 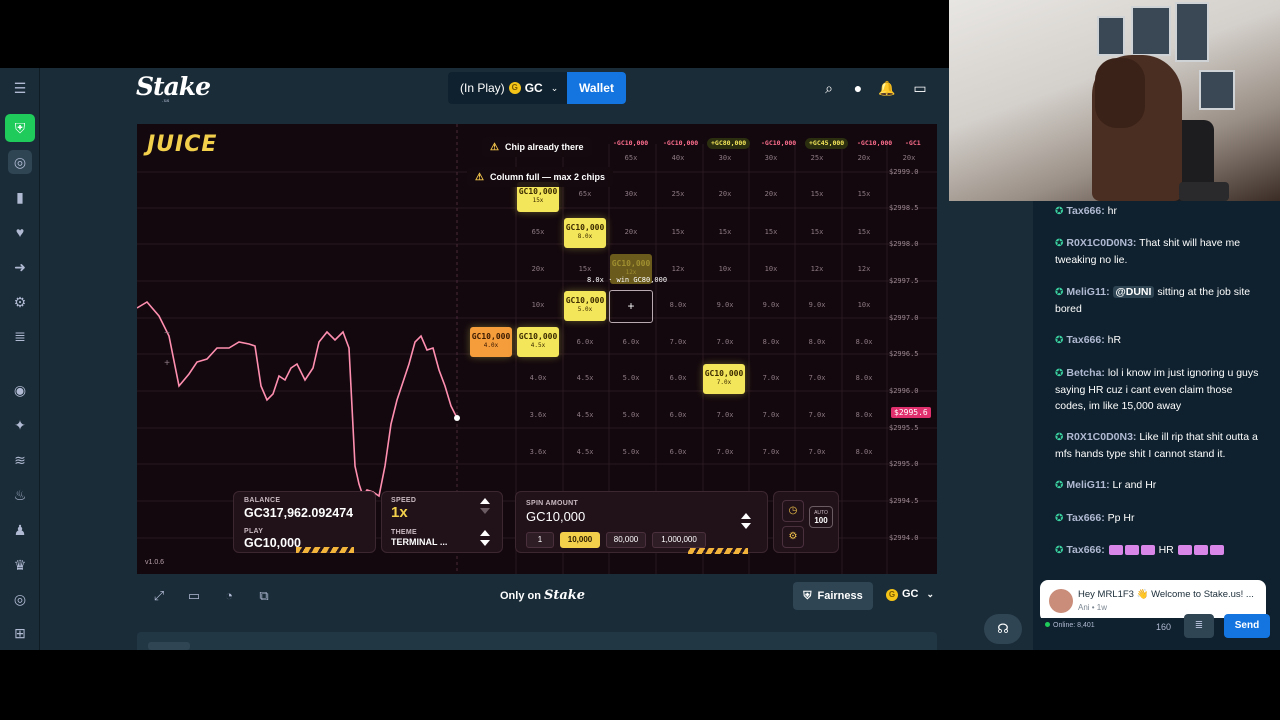 What do you see at coordinates (159, 596) in the screenshot?
I see `expand-icon: ⤢` at bounding box center [159, 596].